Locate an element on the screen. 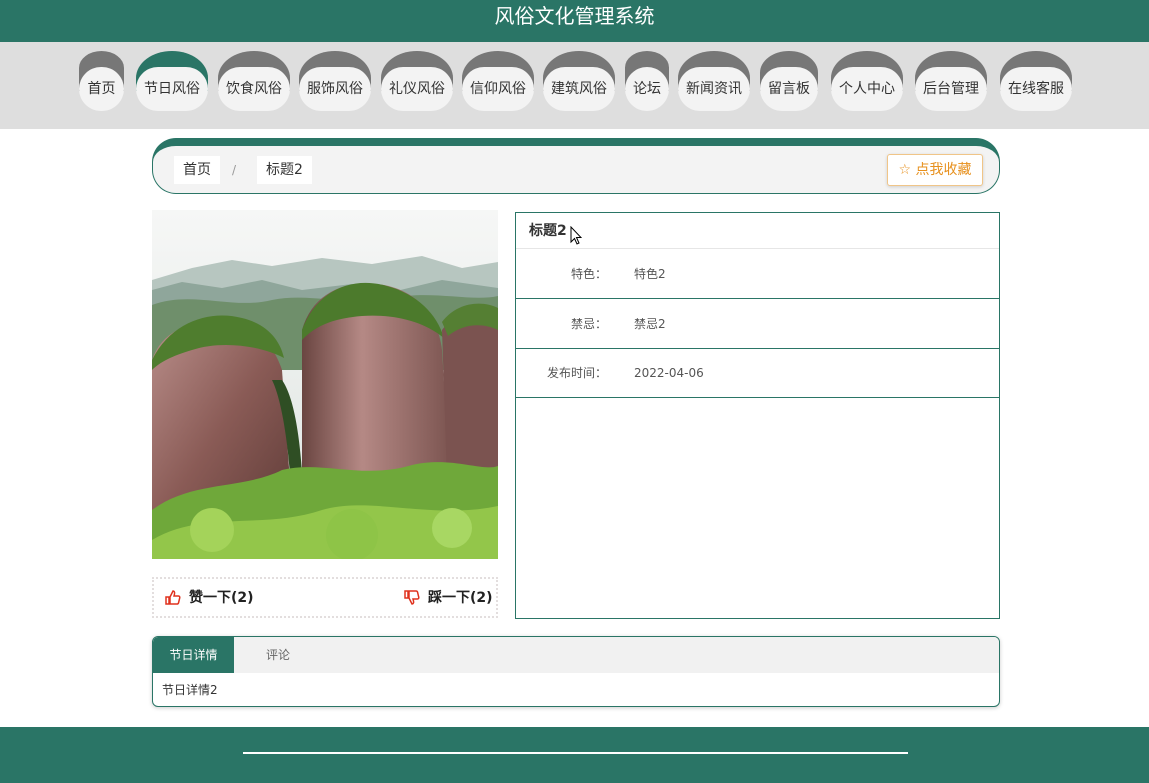 This screenshot has height=783, width=1149. favorite-button: ☆ 点我收藏 is located at coordinates (935, 170).